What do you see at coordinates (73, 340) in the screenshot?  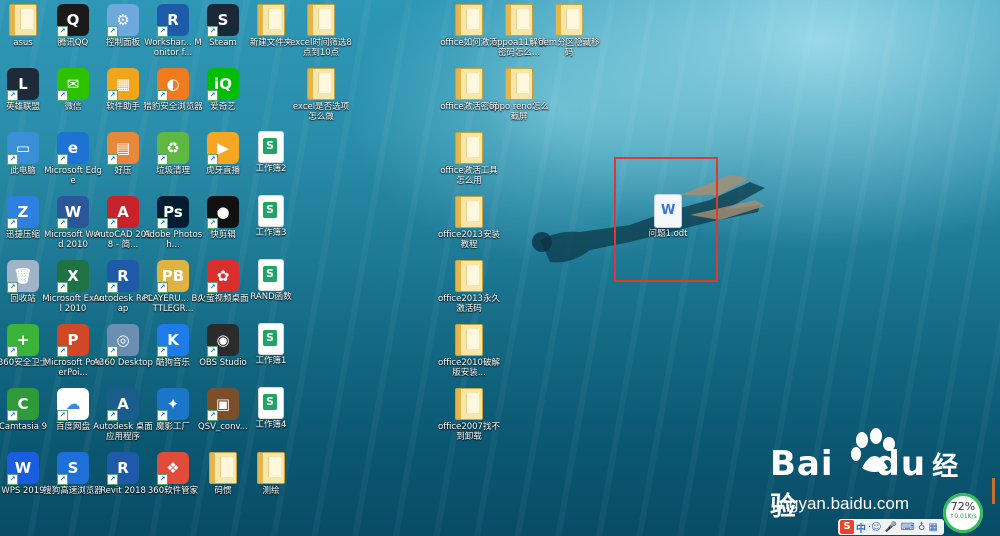 I see `app-icon: P ↗` at bounding box center [73, 340].